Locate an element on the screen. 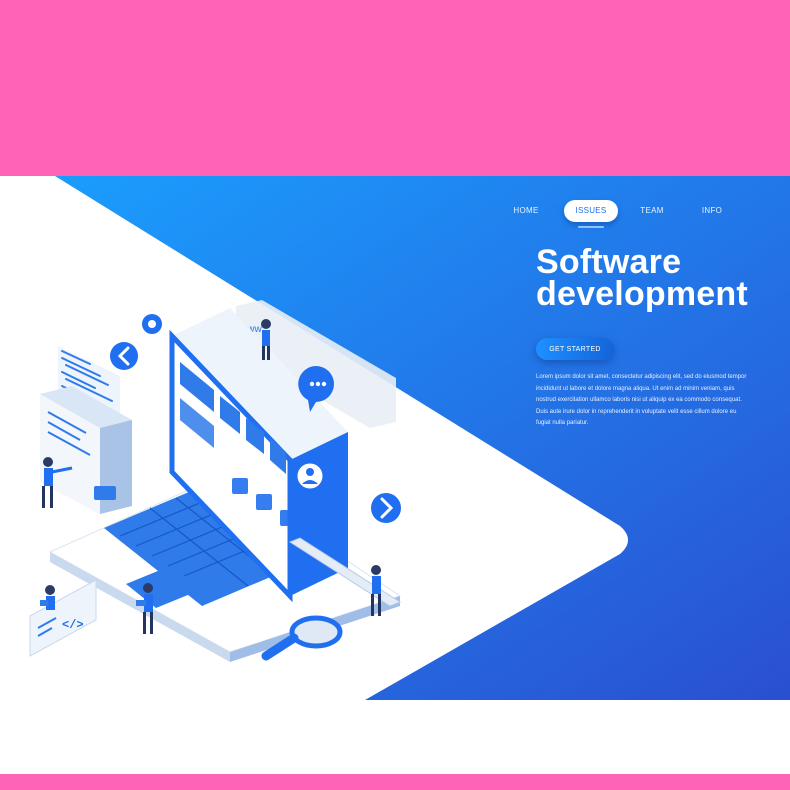 This screenshot has width=790, height=790. active-tab-indicator is located at coordinates (591, 227).